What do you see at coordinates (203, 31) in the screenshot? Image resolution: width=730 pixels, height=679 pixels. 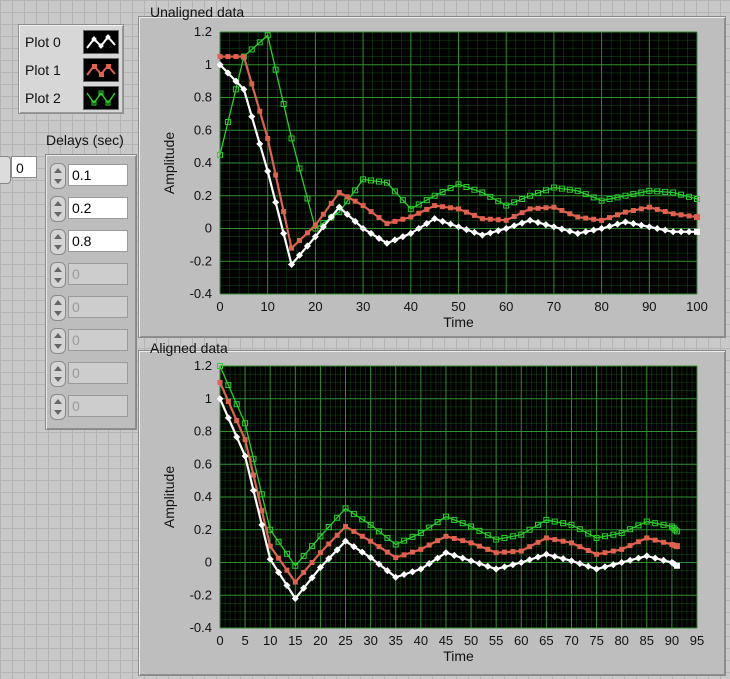 I see `y-tick-label: 1.2` at bounding box center [203, 31].